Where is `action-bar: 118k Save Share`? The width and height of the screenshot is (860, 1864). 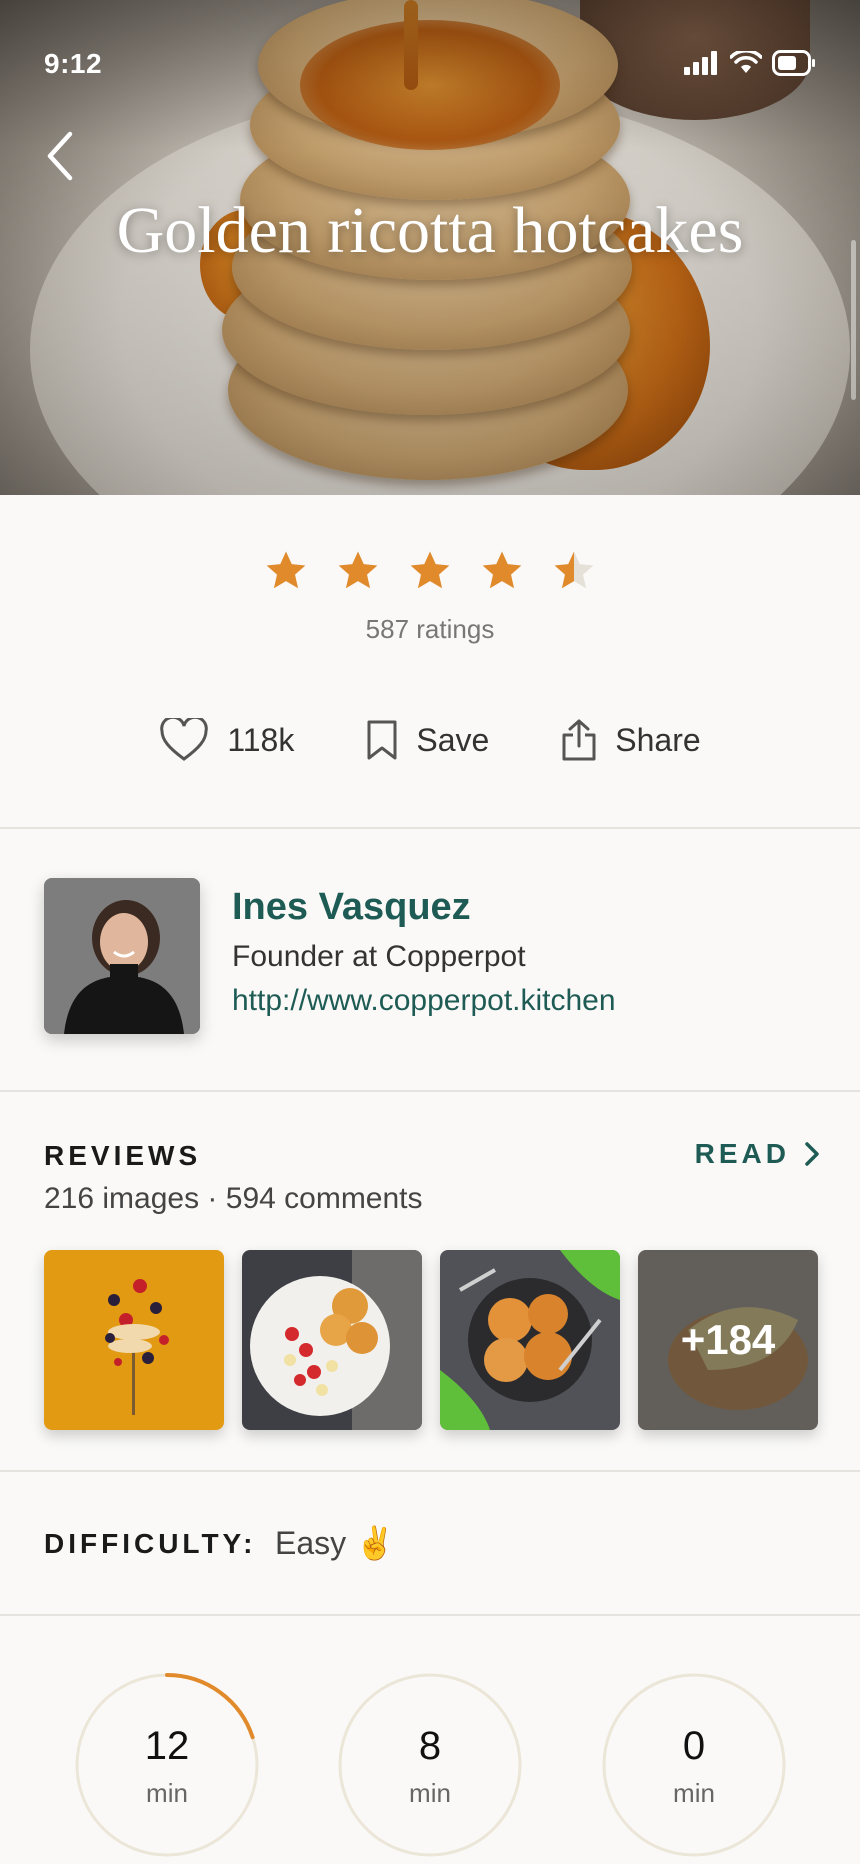
action-bar: 118k Save Share is located at coordinates (430, 740).